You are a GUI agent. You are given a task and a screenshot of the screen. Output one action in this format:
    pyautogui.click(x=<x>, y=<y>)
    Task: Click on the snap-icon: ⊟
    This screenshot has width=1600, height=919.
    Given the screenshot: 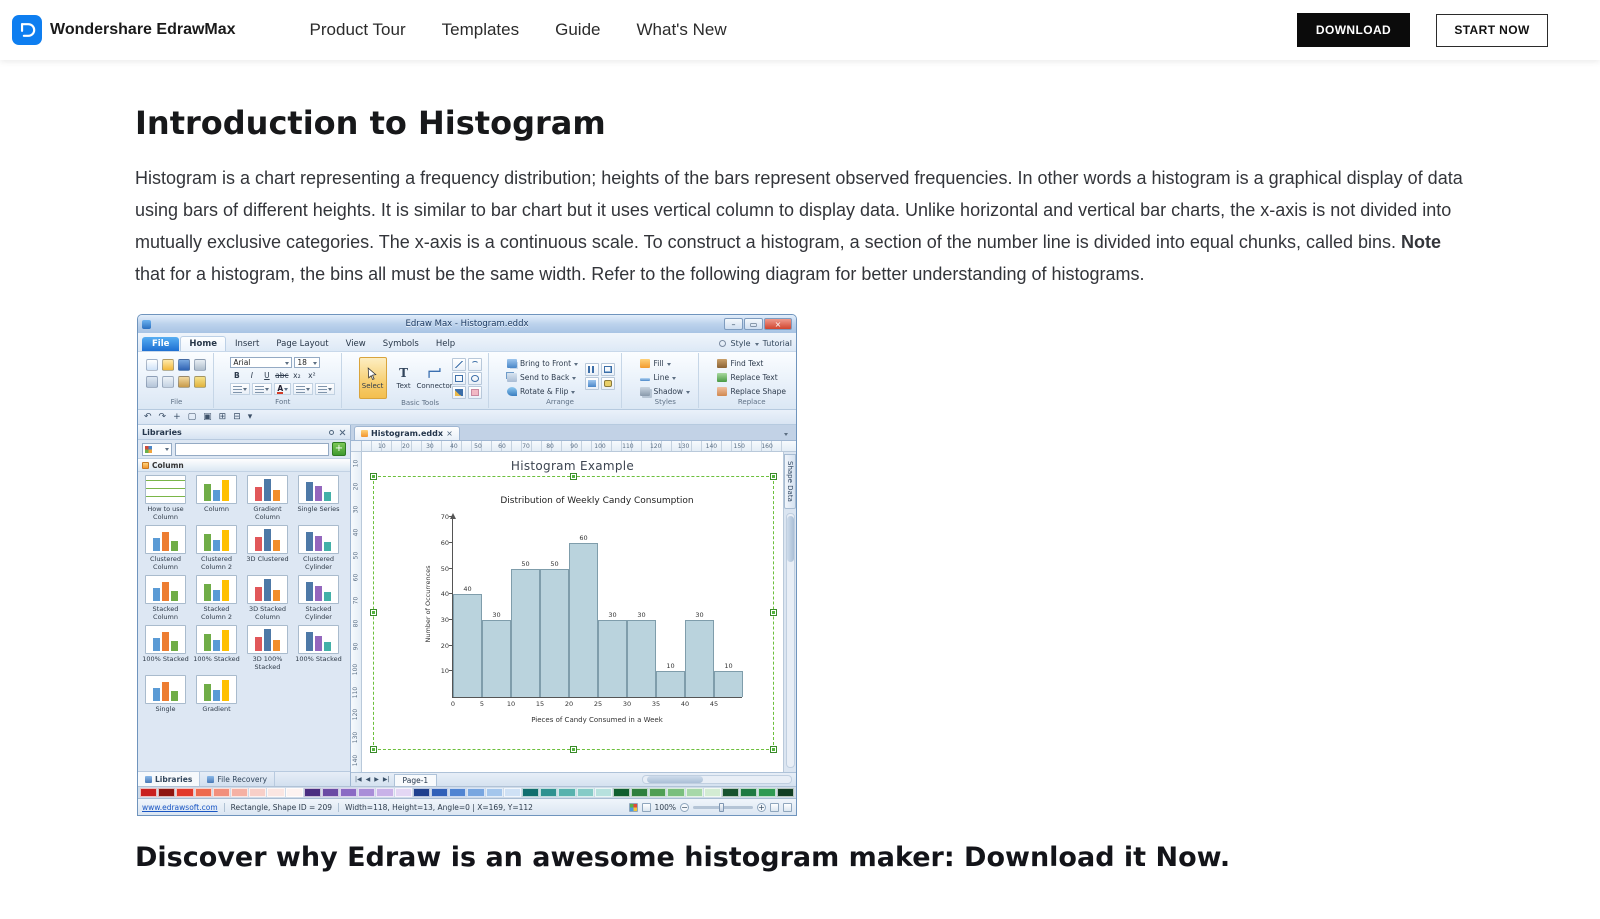 What is the action you would take?
    pyautogui.click(x=237, y=417)
    